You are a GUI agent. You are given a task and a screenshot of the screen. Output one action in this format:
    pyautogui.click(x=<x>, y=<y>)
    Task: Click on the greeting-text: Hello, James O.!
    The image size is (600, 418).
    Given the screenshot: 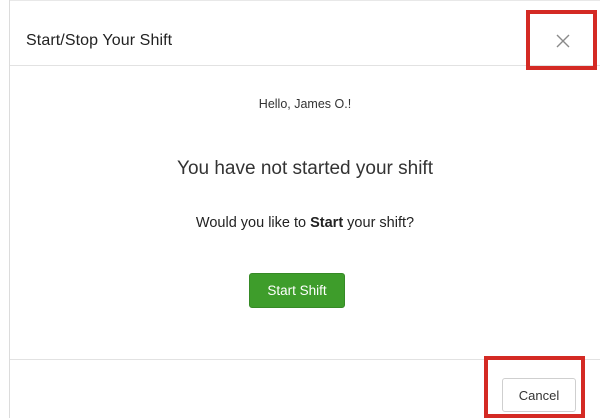 What is the action you would take?
    pyautogui.click(x=305, y=104)
    